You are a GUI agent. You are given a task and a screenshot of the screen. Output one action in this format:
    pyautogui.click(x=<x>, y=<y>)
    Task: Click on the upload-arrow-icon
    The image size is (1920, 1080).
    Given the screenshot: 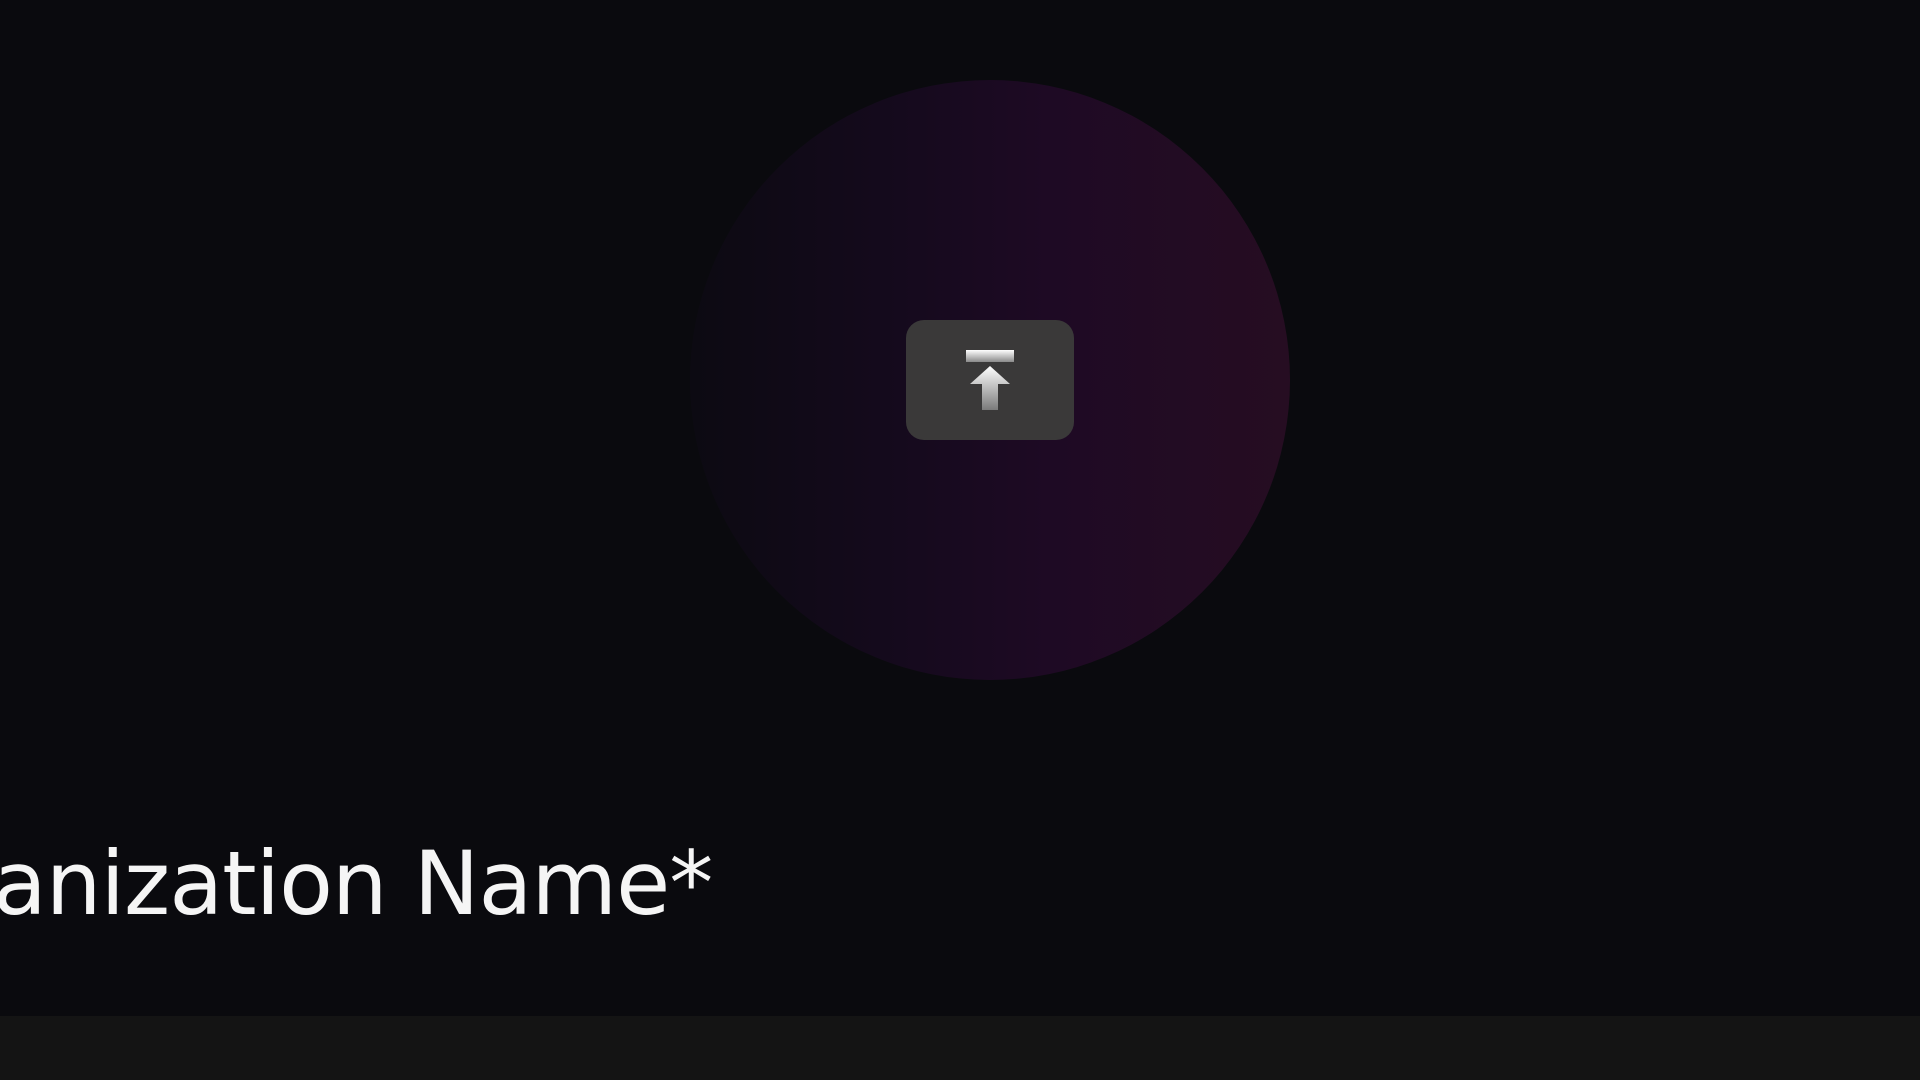 What is the action you would take?
    pyautogui.click(x=990, y=380)
    